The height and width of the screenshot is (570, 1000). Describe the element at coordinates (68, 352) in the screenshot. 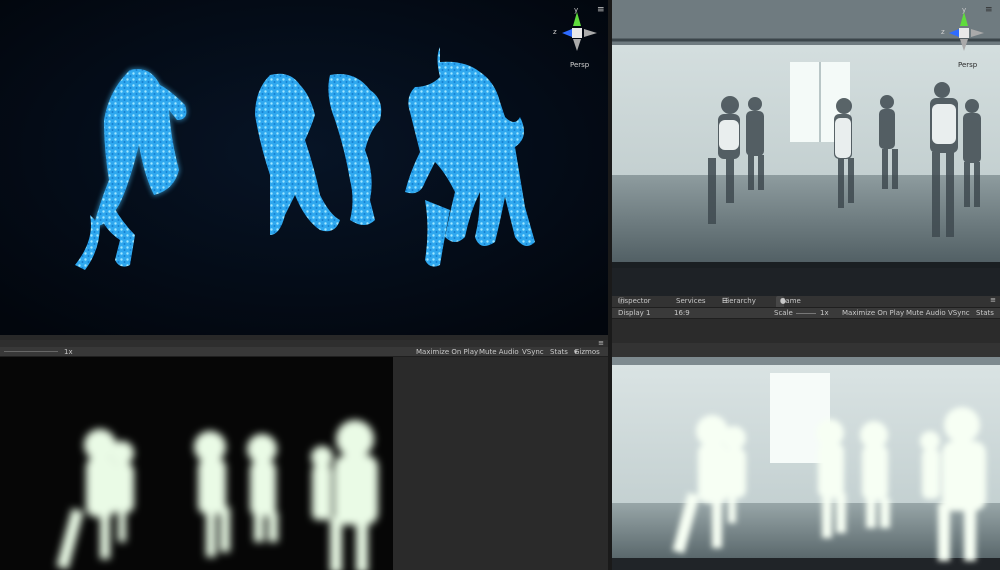

I see `scale-value-left: 1x` at that location.